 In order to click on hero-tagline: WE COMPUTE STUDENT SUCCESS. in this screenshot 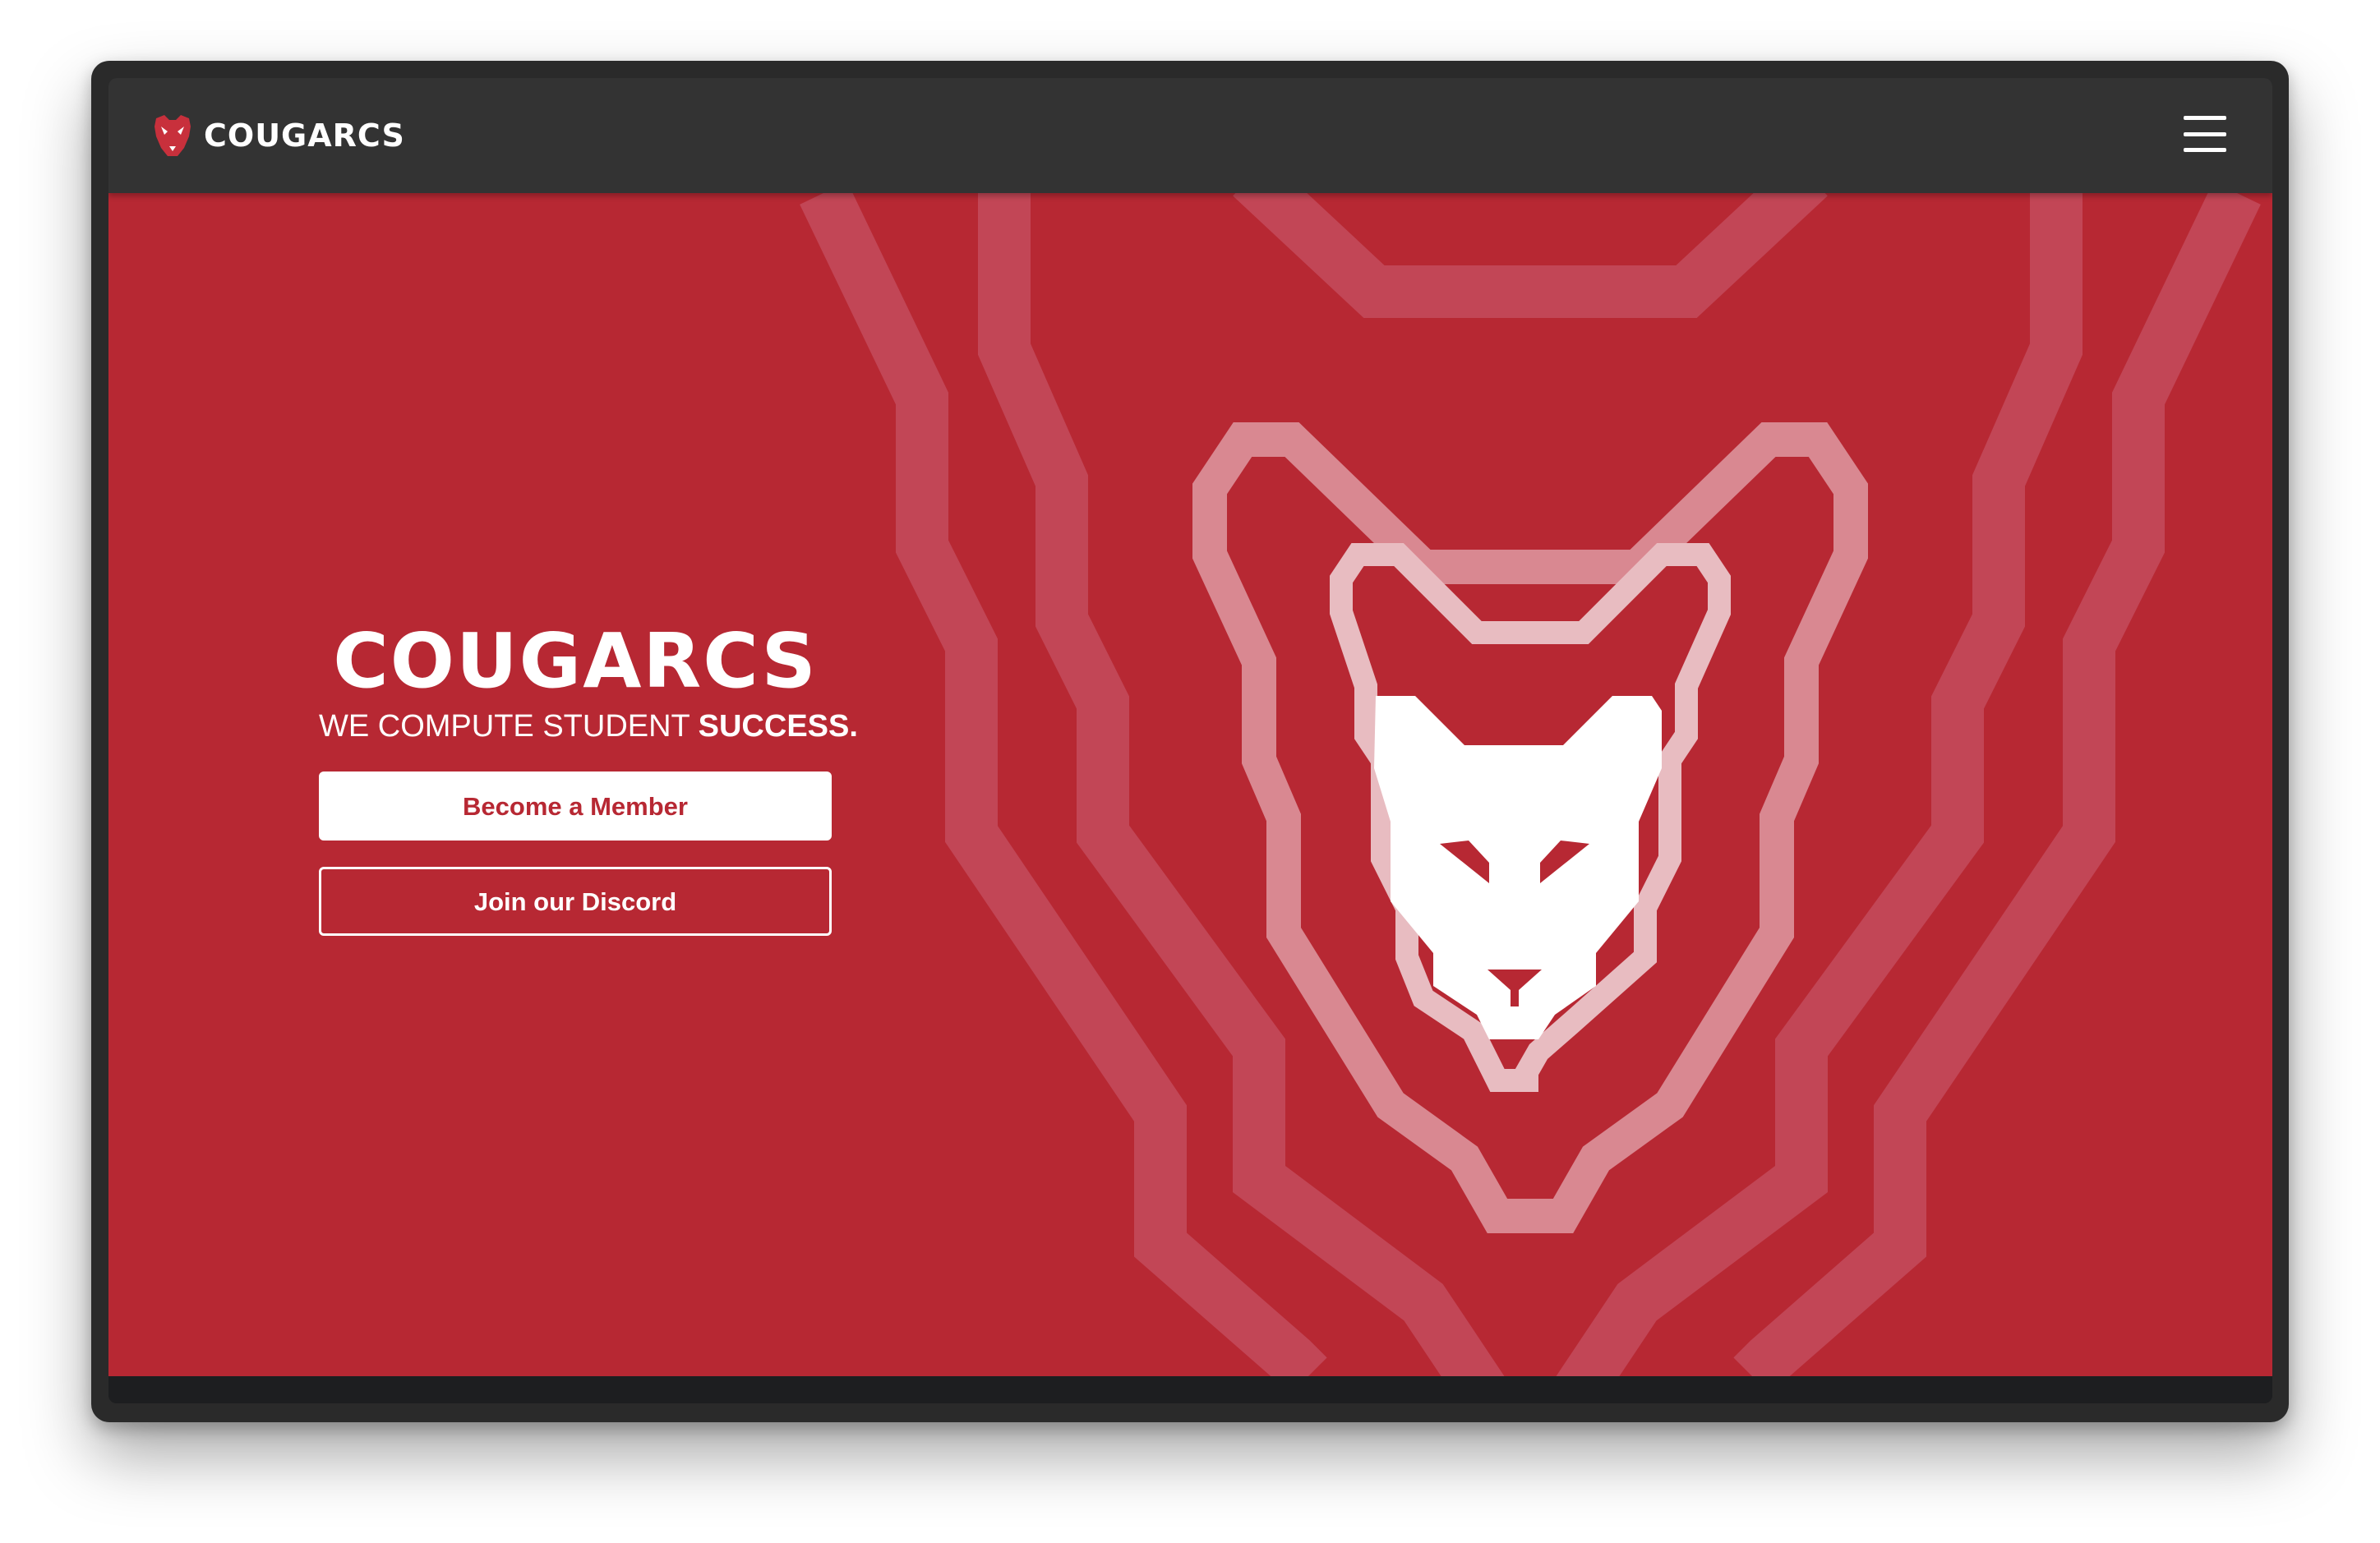, I will do `click(588, 726)`.